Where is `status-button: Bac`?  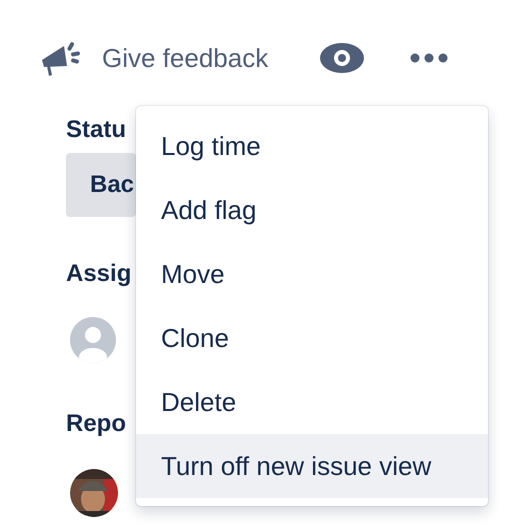 status-button: Bac is located at coordinates (101, 185).